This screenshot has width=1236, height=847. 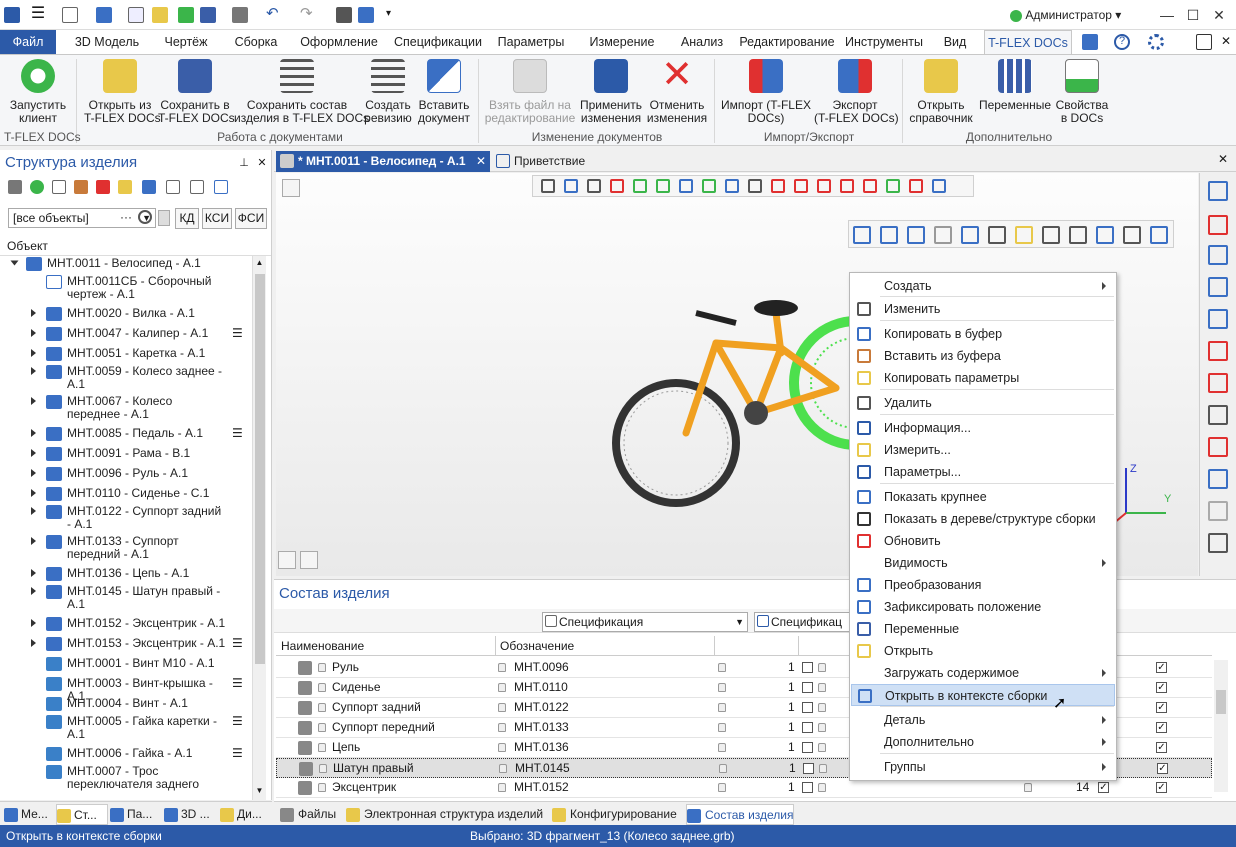 What do you see at coordinates (82, 218) in the screenshot?
I see `object-filter-select: [все объекты] ▼` at bounding box center [82, 218].